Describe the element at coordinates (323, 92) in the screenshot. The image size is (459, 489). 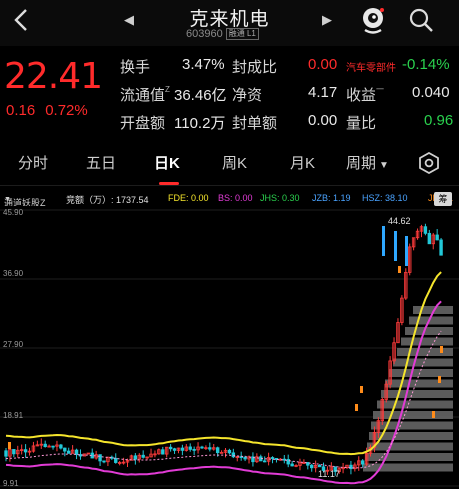
I see `net-asset-value: 4.17` at that location.